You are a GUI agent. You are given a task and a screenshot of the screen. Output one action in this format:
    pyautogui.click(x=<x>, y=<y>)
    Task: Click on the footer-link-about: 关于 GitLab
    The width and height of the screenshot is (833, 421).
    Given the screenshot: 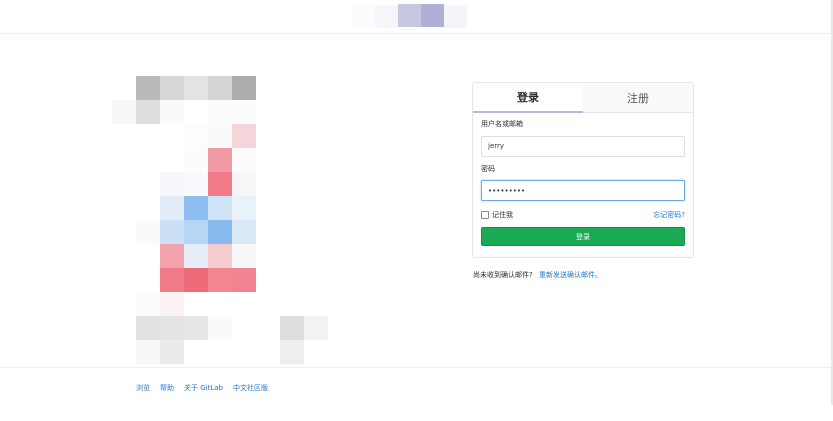 What is the action you would take?
    pyautogui.click(x=203, y=388)
    